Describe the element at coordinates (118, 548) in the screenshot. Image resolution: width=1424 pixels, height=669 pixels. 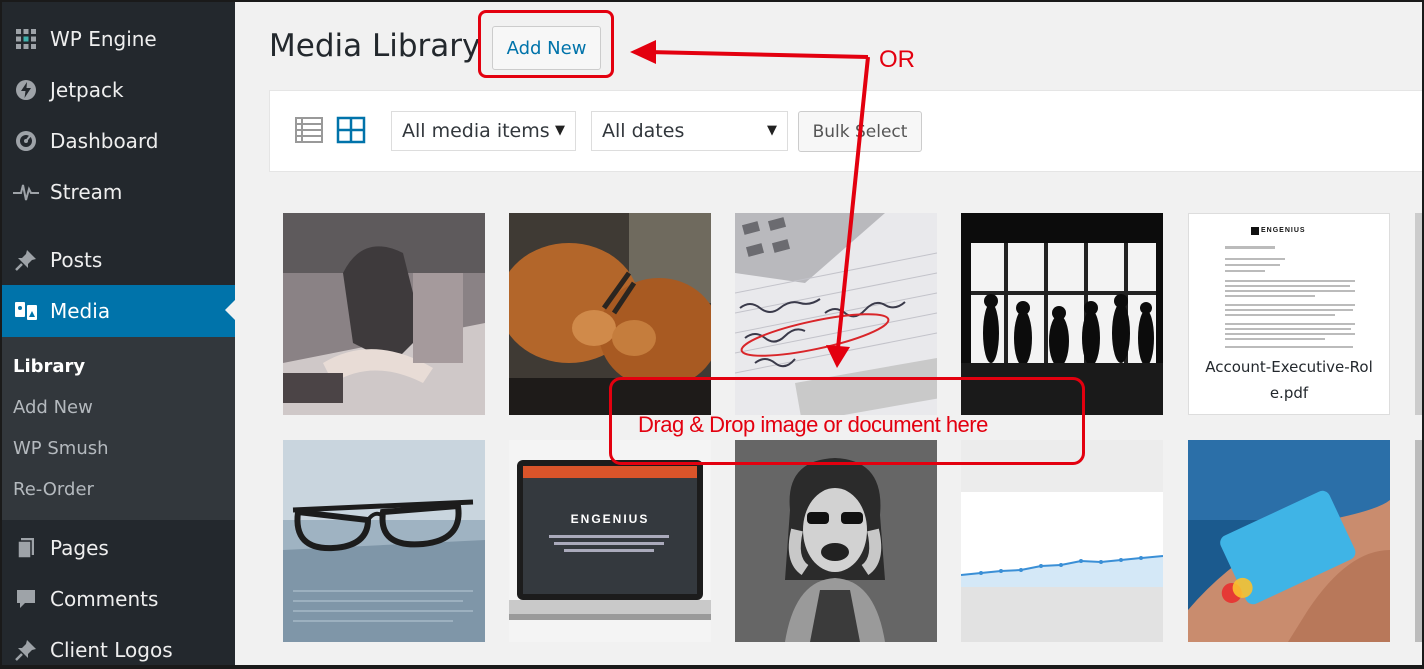
I see `menu-item-pages: Pages` at that location.